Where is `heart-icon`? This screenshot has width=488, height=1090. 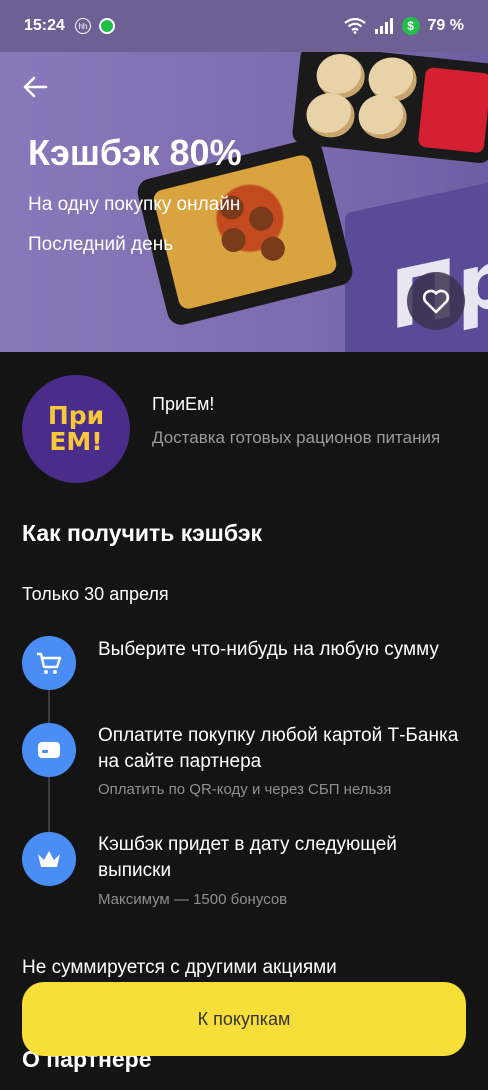
heart-icon is located at coordinates (436, 301).